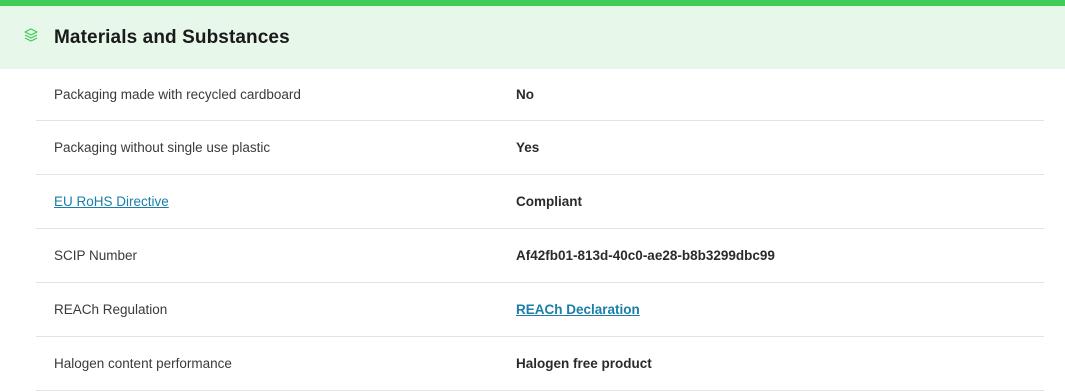 The image size is (1065, 392). What do you see at coordinates (780, 309) in the screenshot?
I see `row-value-cell: REACh Declaration` at bounding box center [780, 309].